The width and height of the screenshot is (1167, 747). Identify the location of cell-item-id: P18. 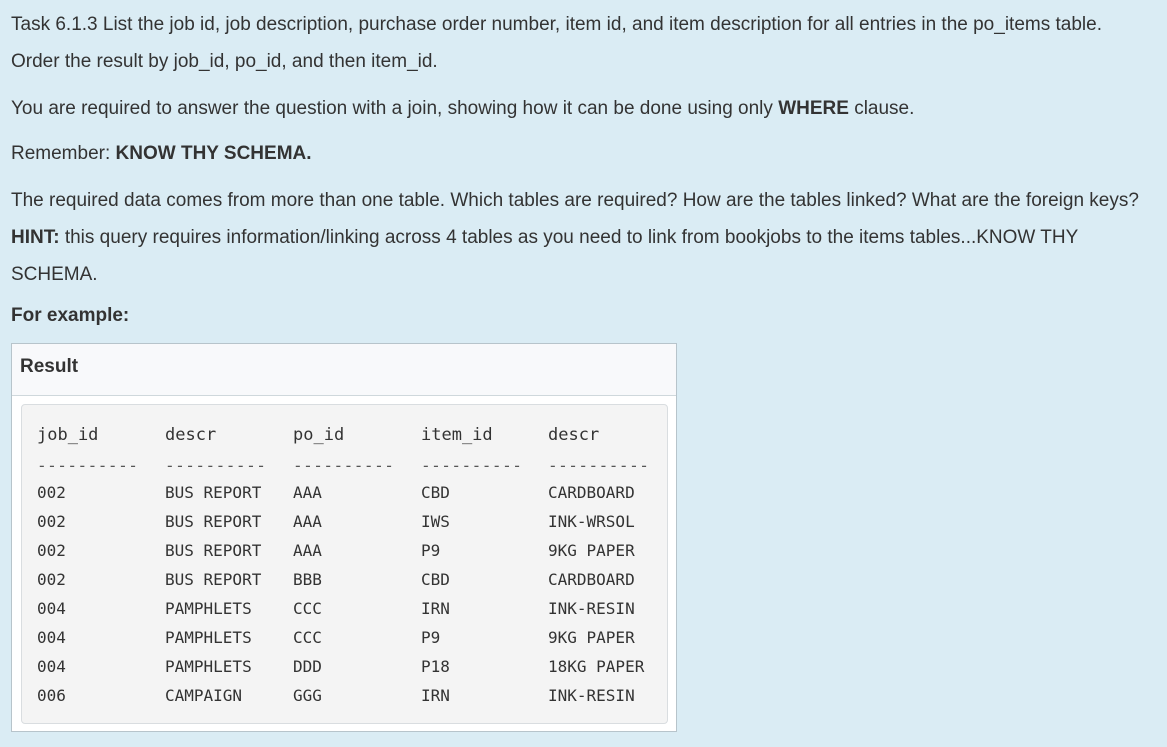
(435, 666).